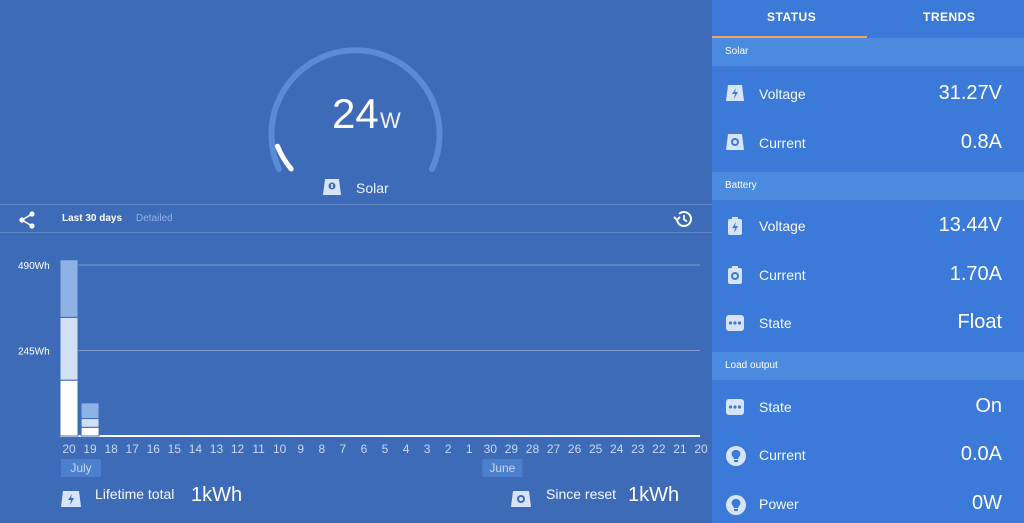 The width and height of the screenshot is (1024, 523). I want to click on share-icon, so click(27, 220).